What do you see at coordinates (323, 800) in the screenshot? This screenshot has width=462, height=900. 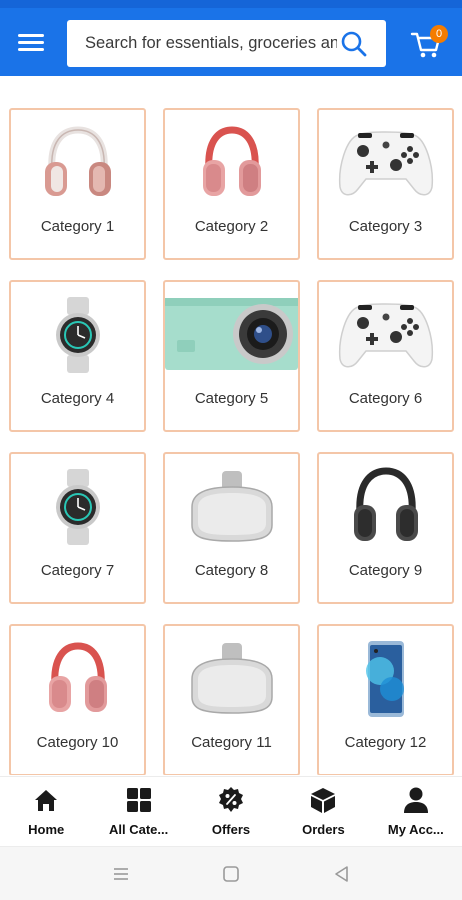 I see `box-icon` at bounding box center [323, 800].